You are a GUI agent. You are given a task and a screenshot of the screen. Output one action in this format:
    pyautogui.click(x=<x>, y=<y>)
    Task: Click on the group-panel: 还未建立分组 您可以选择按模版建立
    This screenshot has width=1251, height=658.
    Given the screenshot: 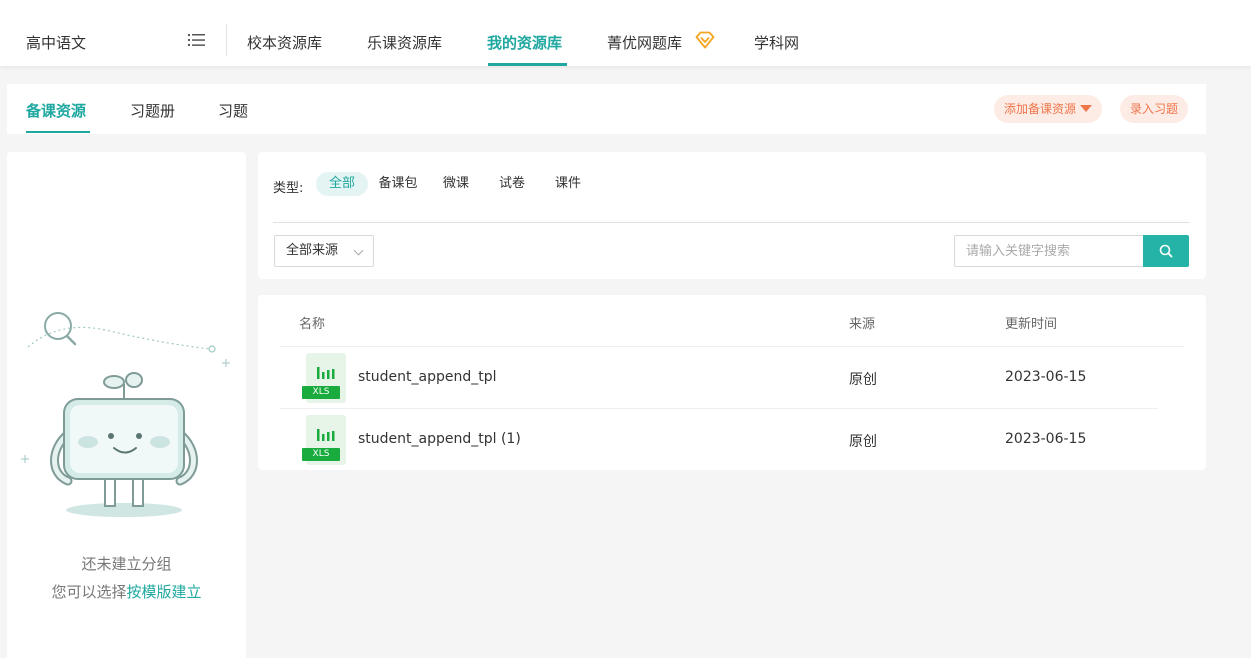 What is the action you would take?
    pyautogui.click(x=126, y=405)
    